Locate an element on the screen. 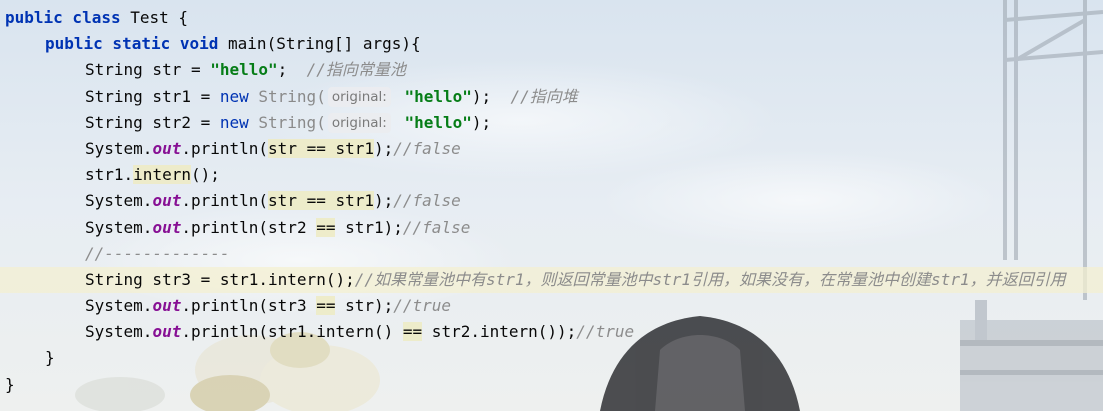  code-line: //------------- is located at coordinates (551, 254).